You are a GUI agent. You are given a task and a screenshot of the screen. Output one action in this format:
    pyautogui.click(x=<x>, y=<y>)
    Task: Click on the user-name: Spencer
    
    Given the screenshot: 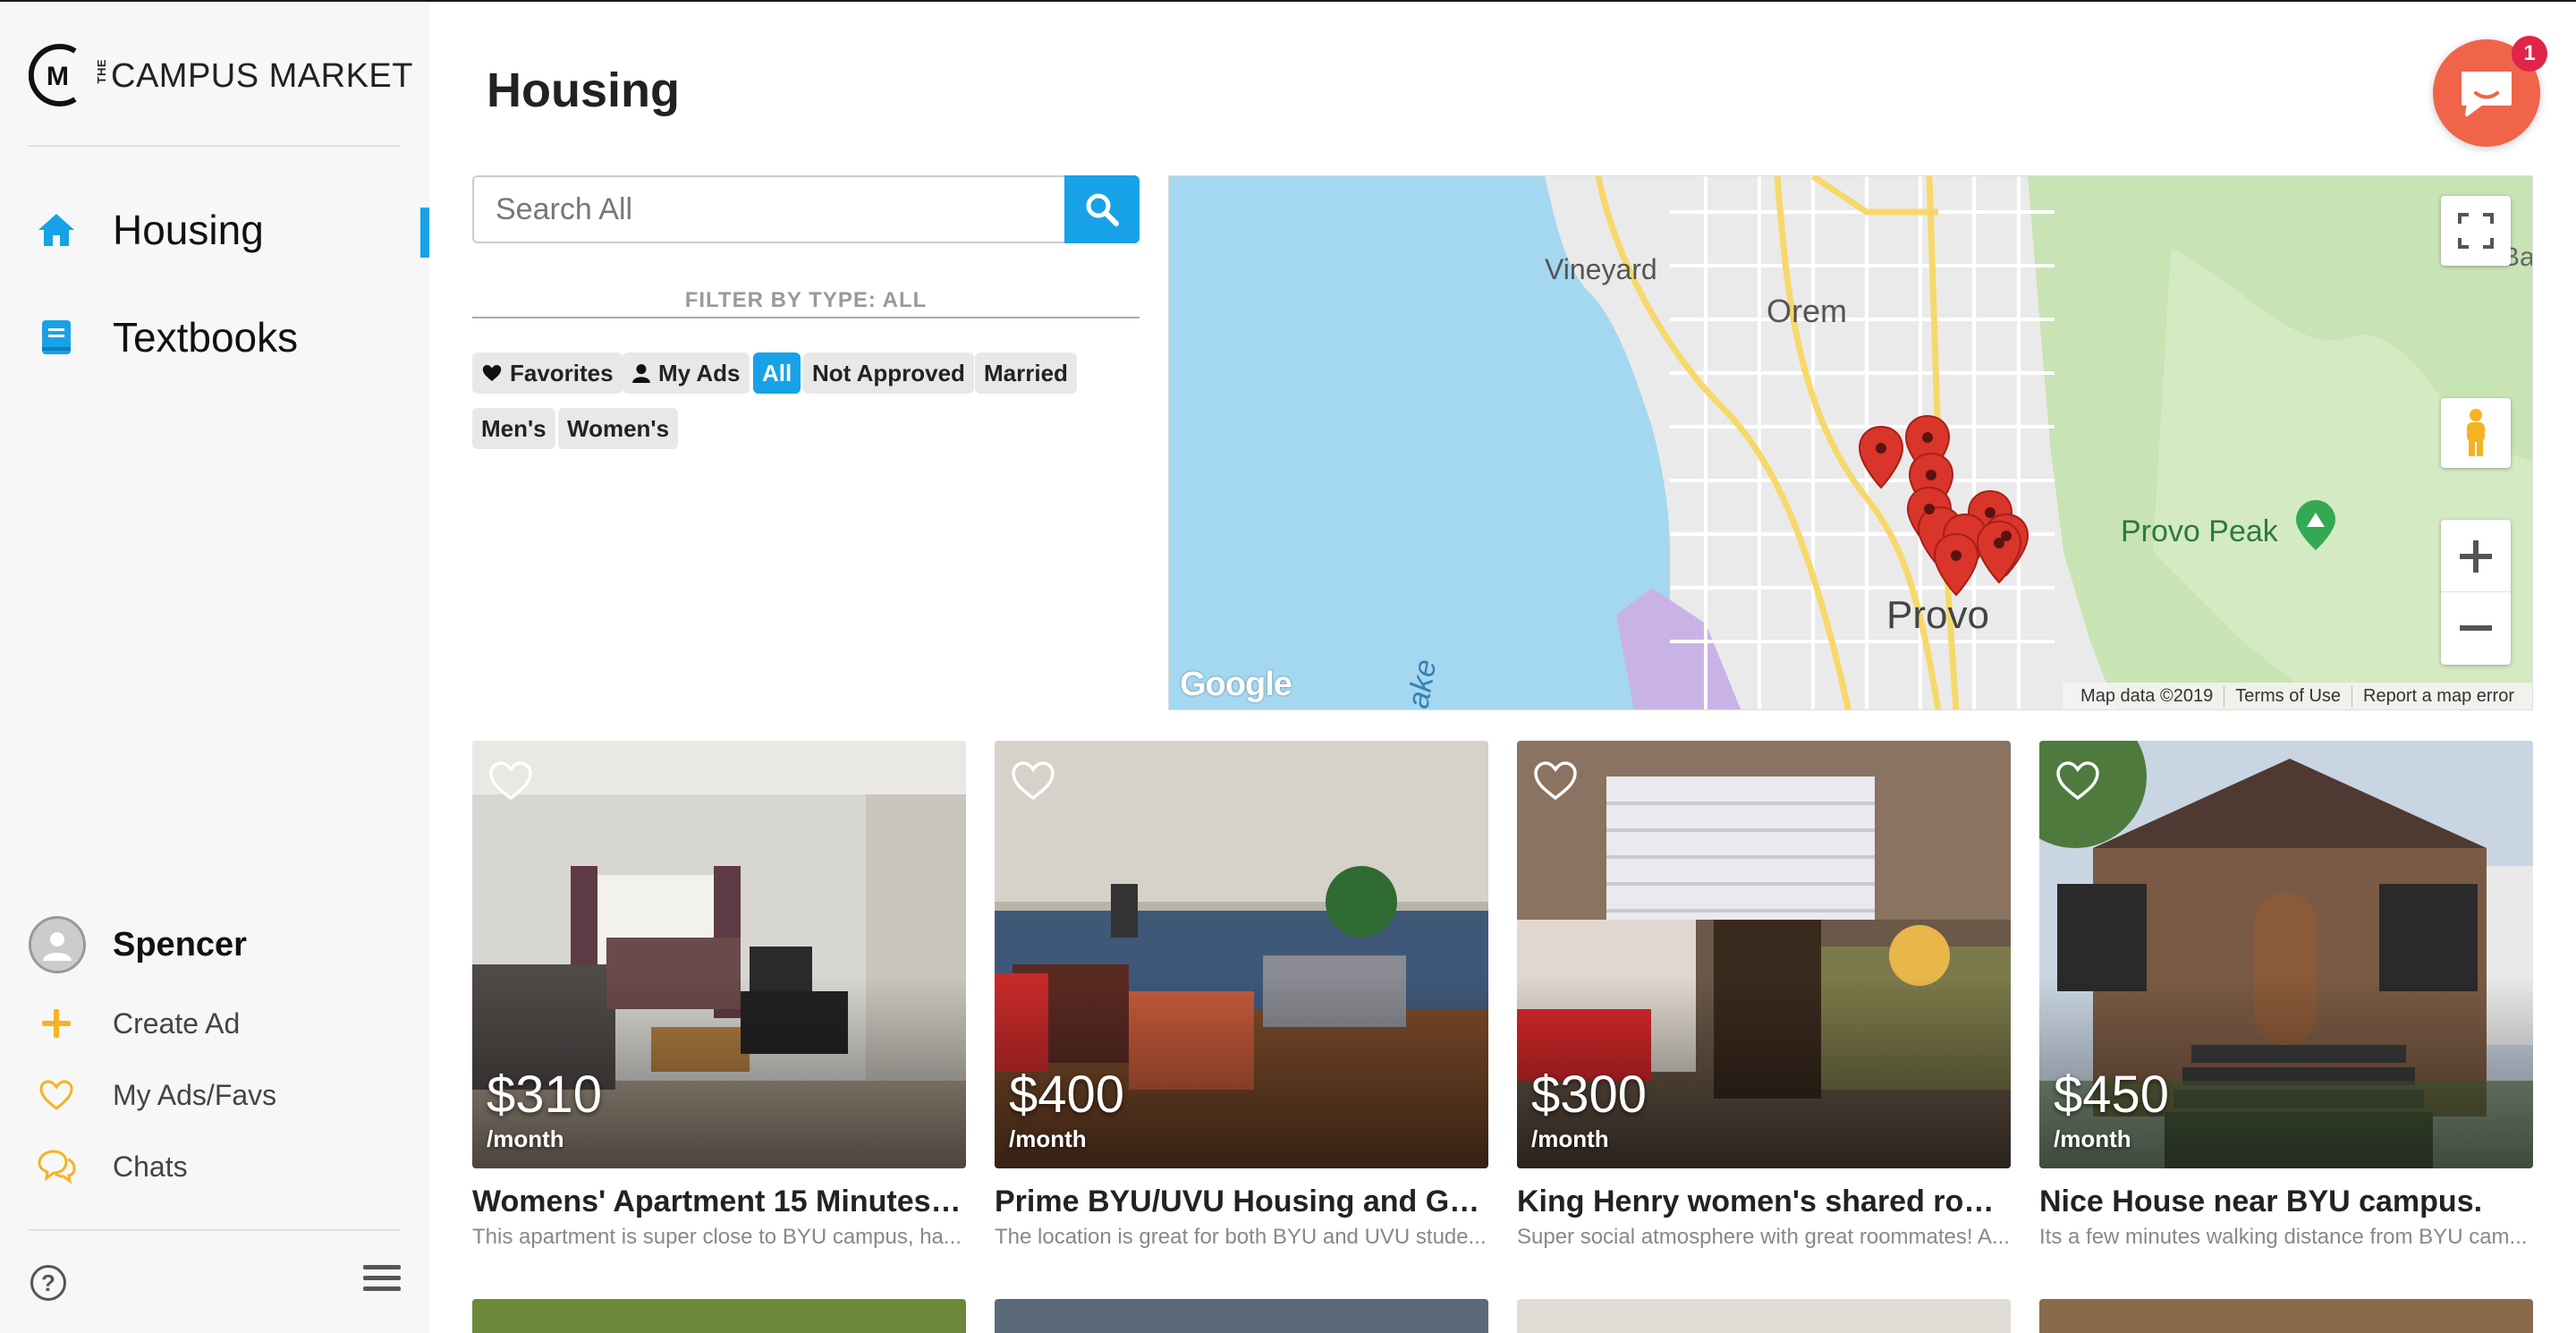 What is the action you would take?
    pyautogui.click(x=180, y=944)
    